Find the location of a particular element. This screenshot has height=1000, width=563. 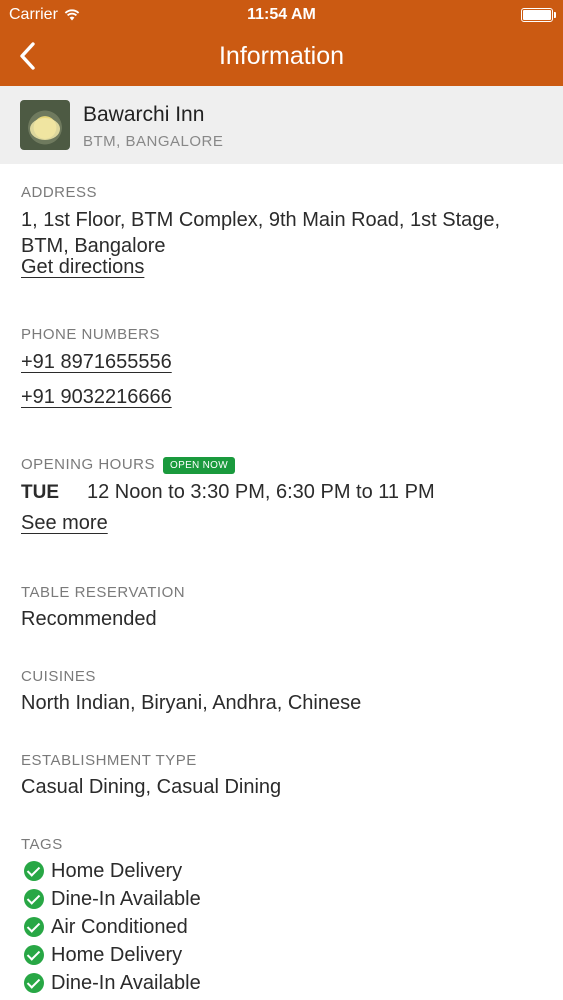

phone-link-1: +91 8971655556 is located at coordinates (96, 362).